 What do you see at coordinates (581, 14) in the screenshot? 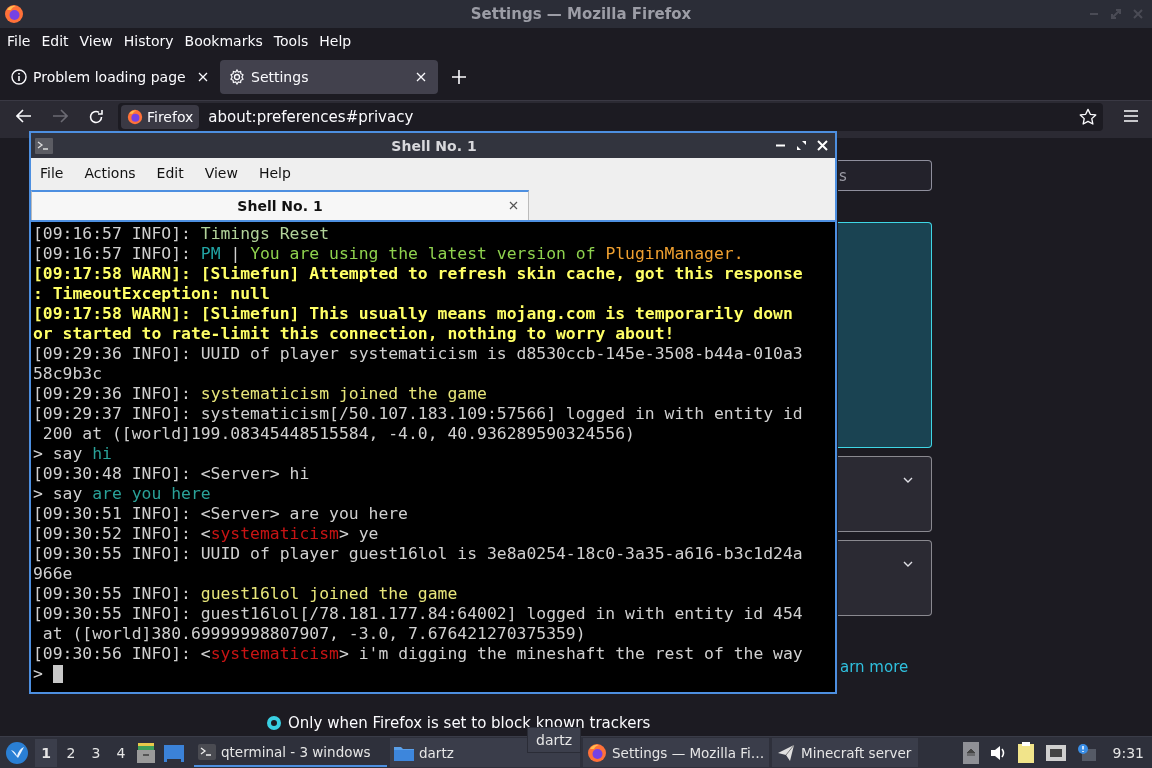
I see `window-title: Settings — Mozilla Firefox` at bounding box center [581, 14].